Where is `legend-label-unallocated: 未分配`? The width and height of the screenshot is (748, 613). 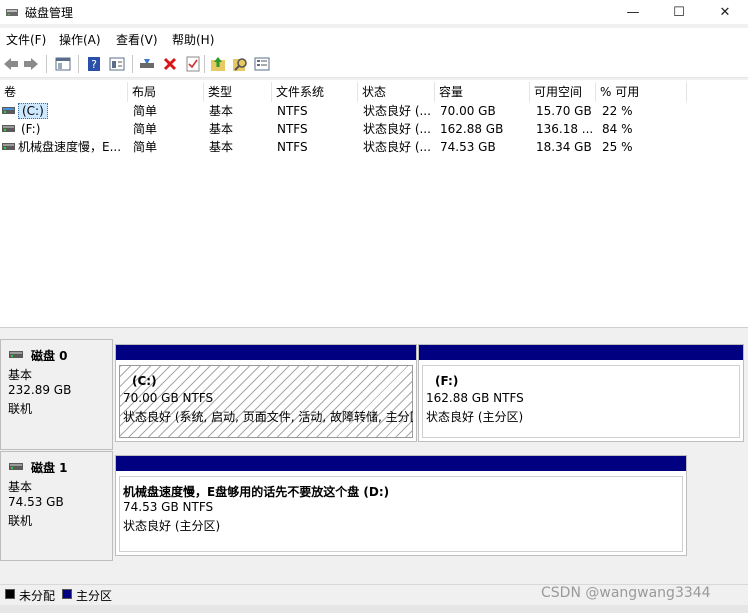
legend-label-unallocated: 未分配 is located at coordinates (37, 596).